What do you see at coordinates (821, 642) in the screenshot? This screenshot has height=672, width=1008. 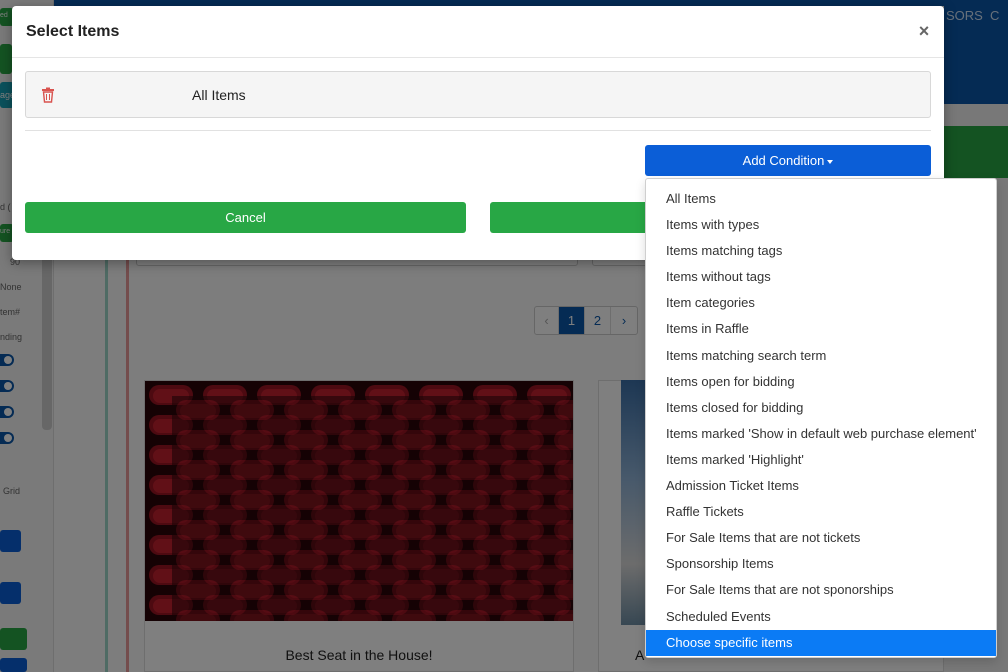 I see `dropdown-item: Choose specific items` at bounding box center [821, 642].